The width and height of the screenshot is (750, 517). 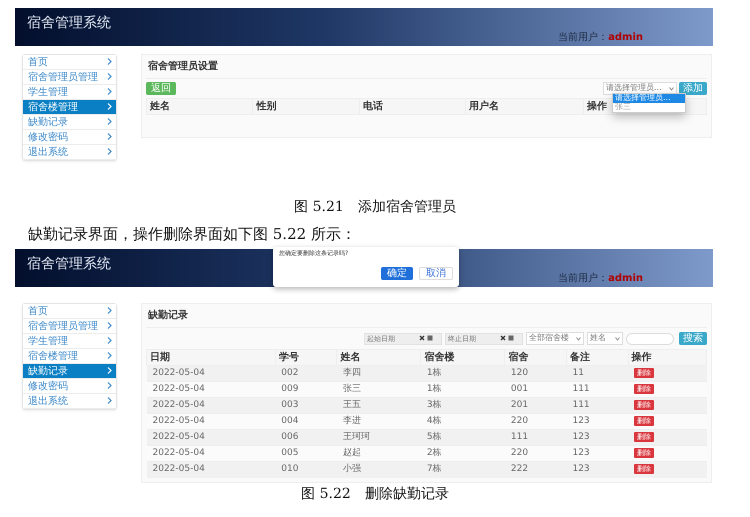 I want to click on table-cell: 002, so click(x=306, y=374).